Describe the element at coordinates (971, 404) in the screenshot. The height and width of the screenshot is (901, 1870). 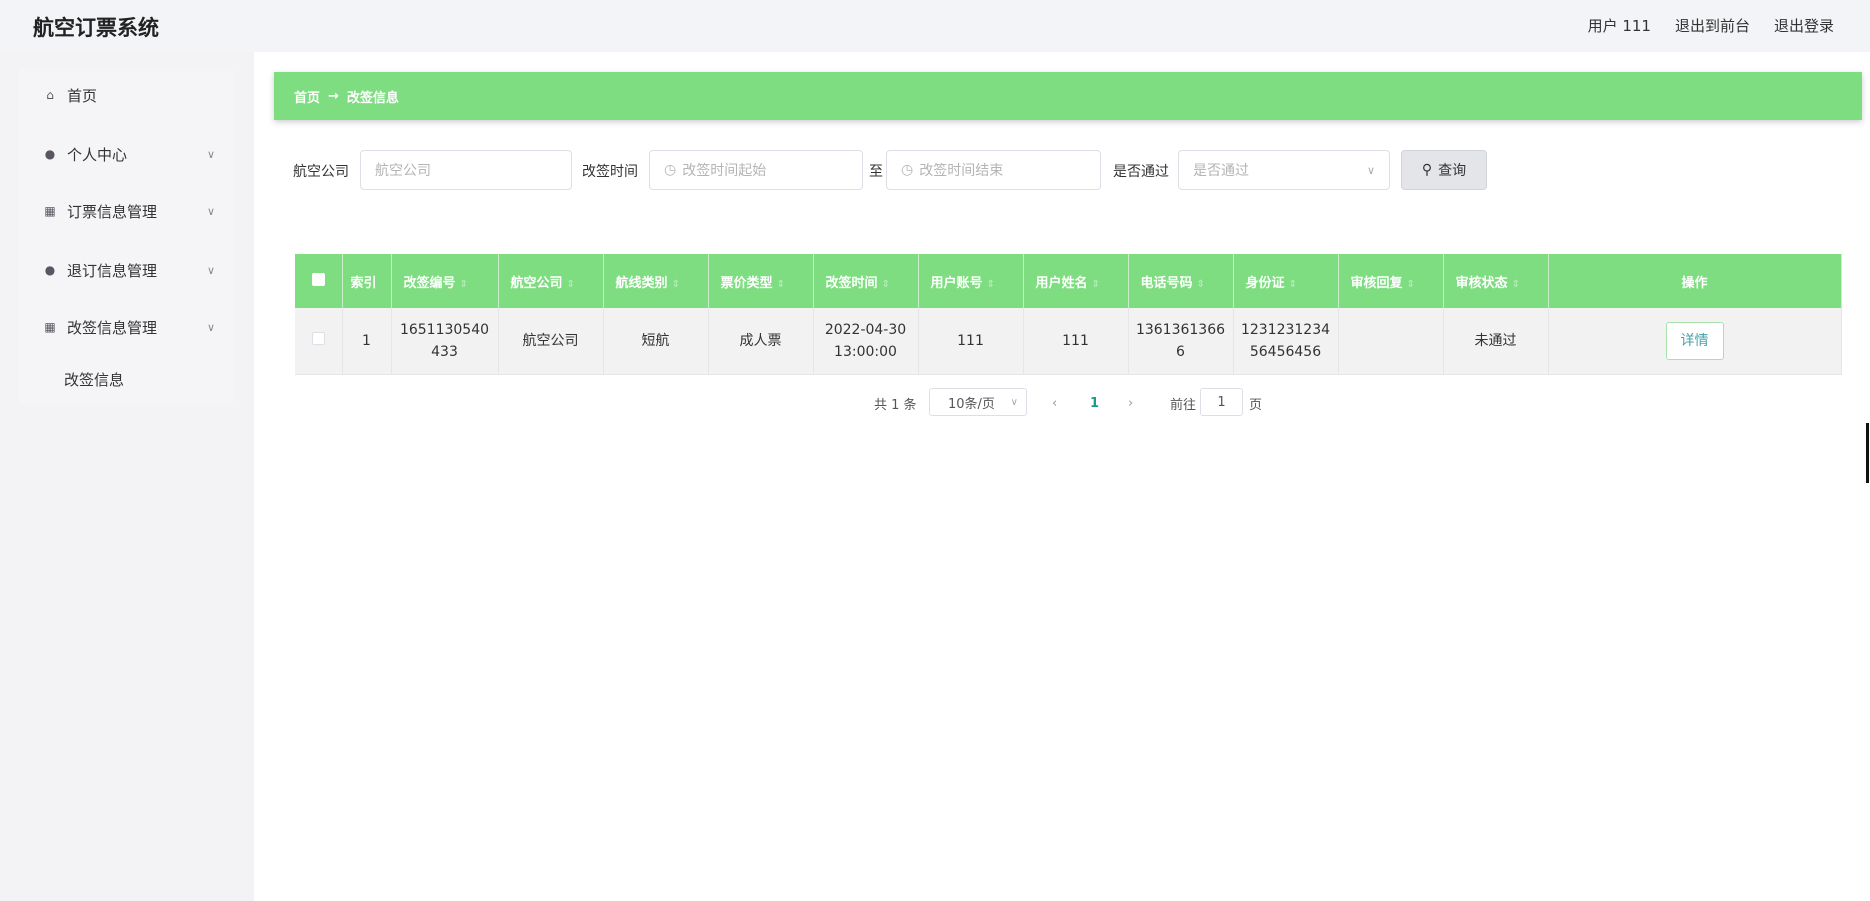
I see `page-size-value: 10条/页` at that location.